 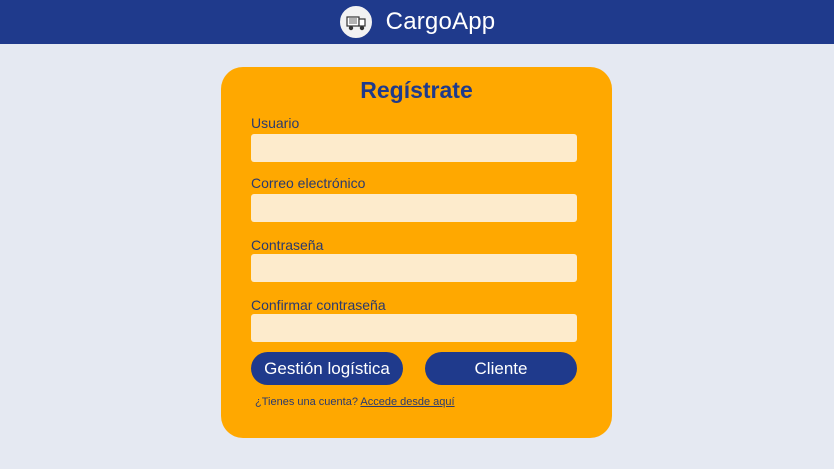 I want to click on username-label: Usuario, so click(x=275, y=123).